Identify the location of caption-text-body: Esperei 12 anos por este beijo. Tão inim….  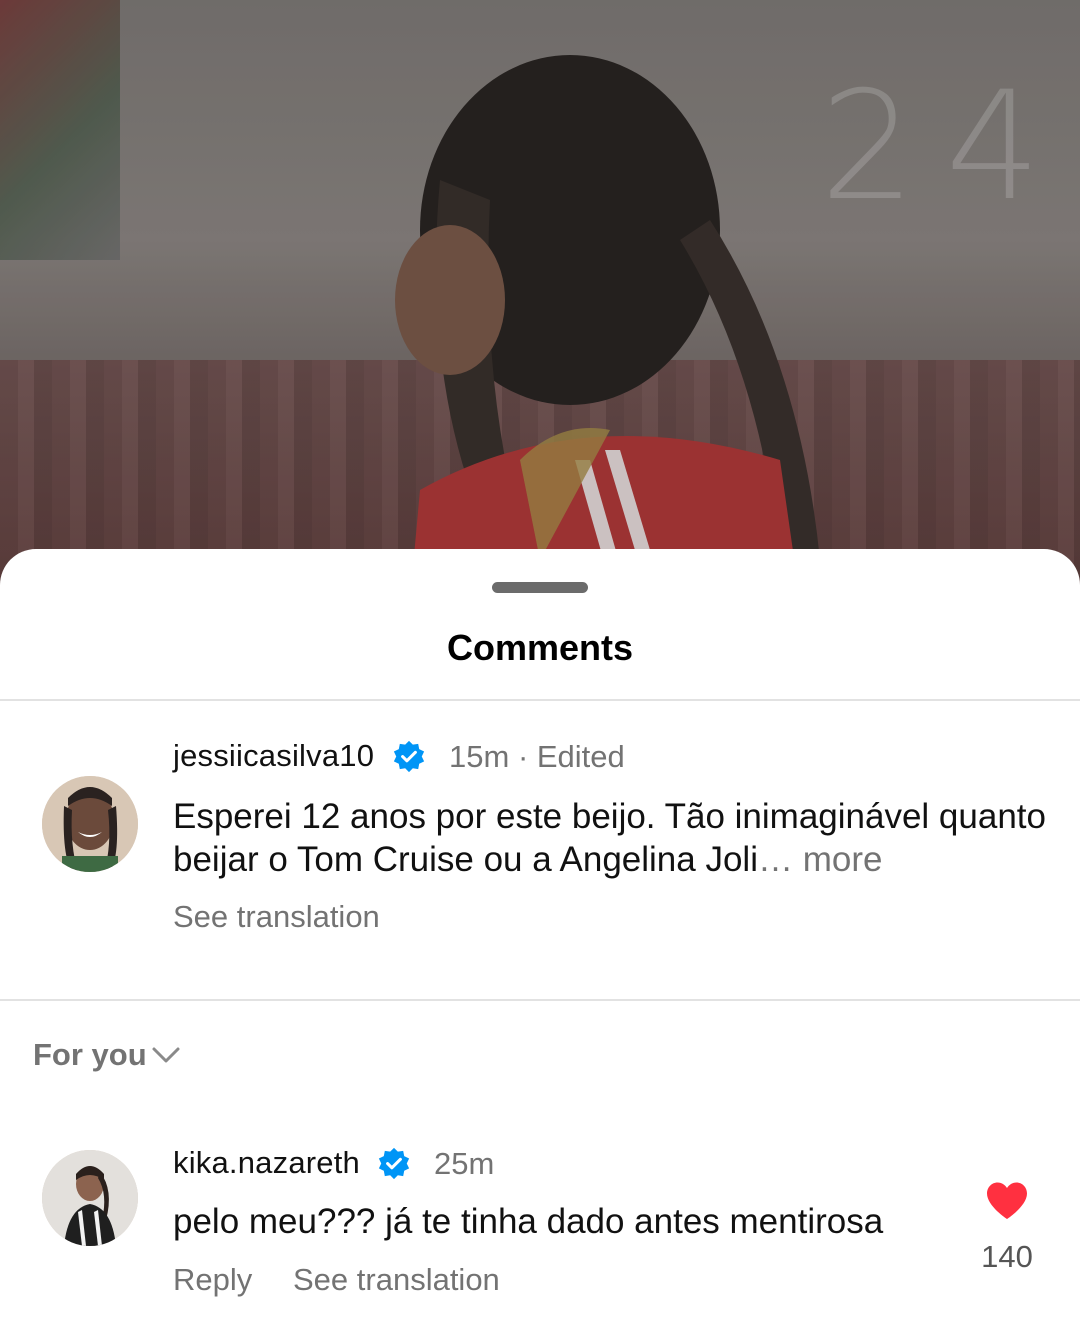
(609, 838).